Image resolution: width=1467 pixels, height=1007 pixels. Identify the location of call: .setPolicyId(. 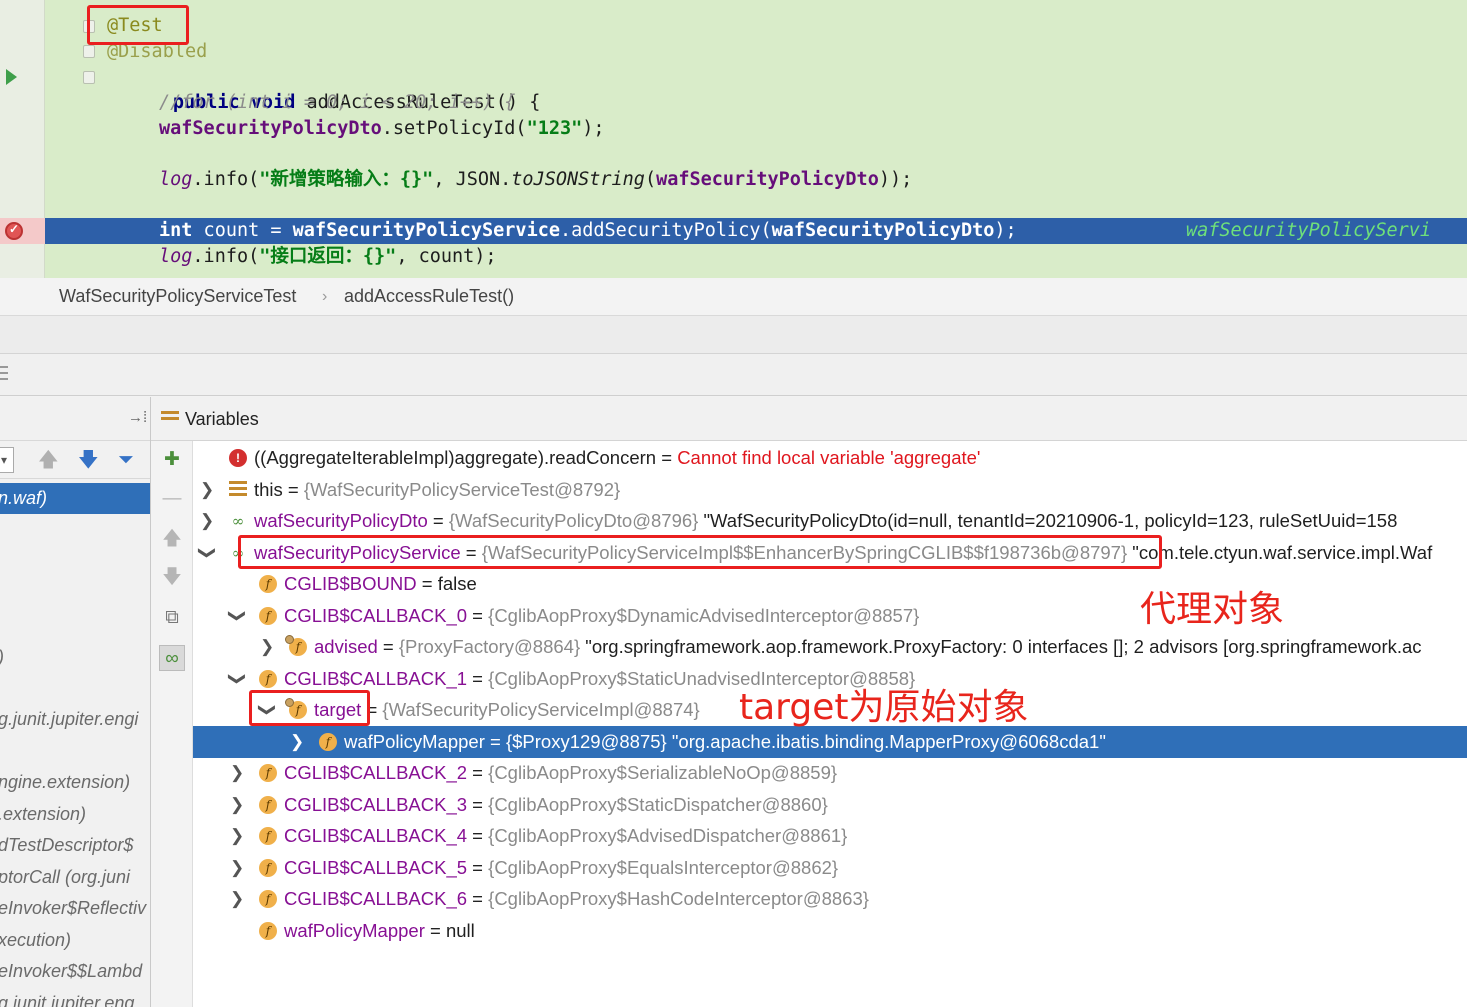
(454, 128).